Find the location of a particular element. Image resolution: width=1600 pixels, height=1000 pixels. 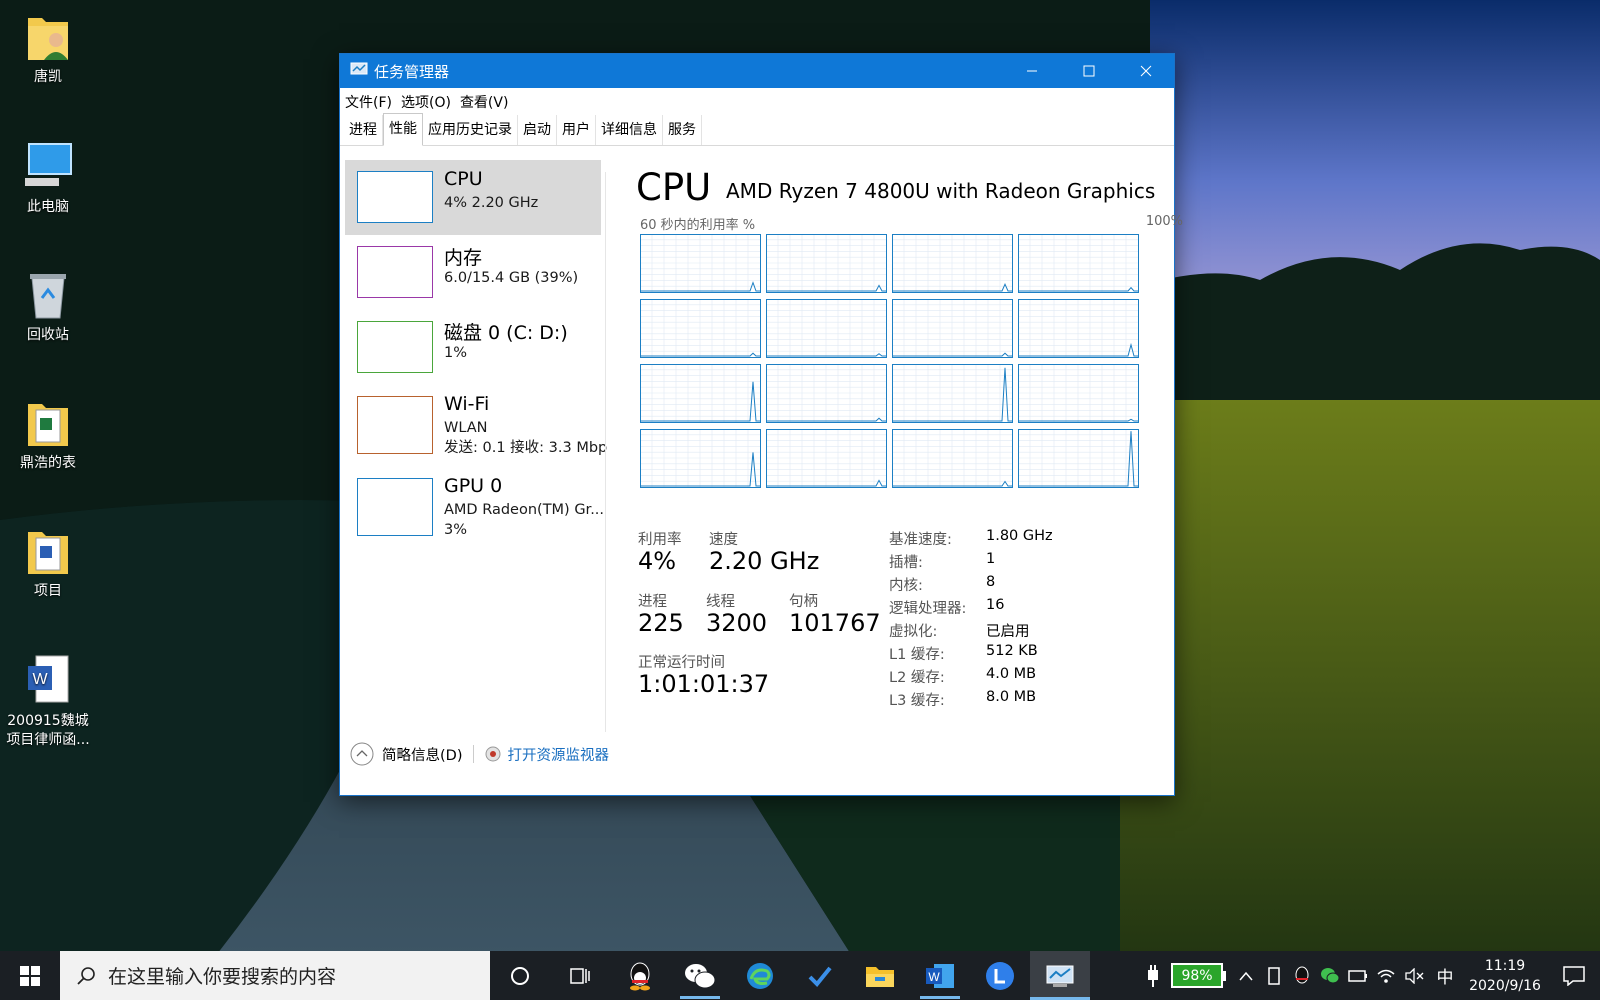

taskbar-app-todo is located at coordinates (820, 975).